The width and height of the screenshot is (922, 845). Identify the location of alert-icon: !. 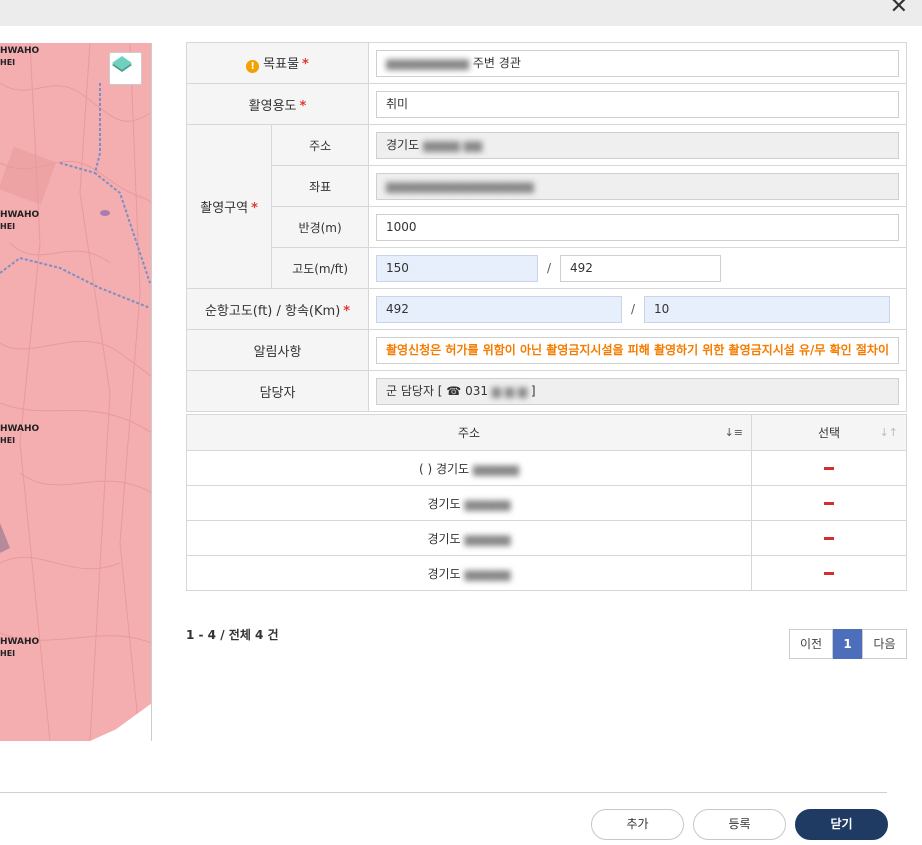
(253, 66).